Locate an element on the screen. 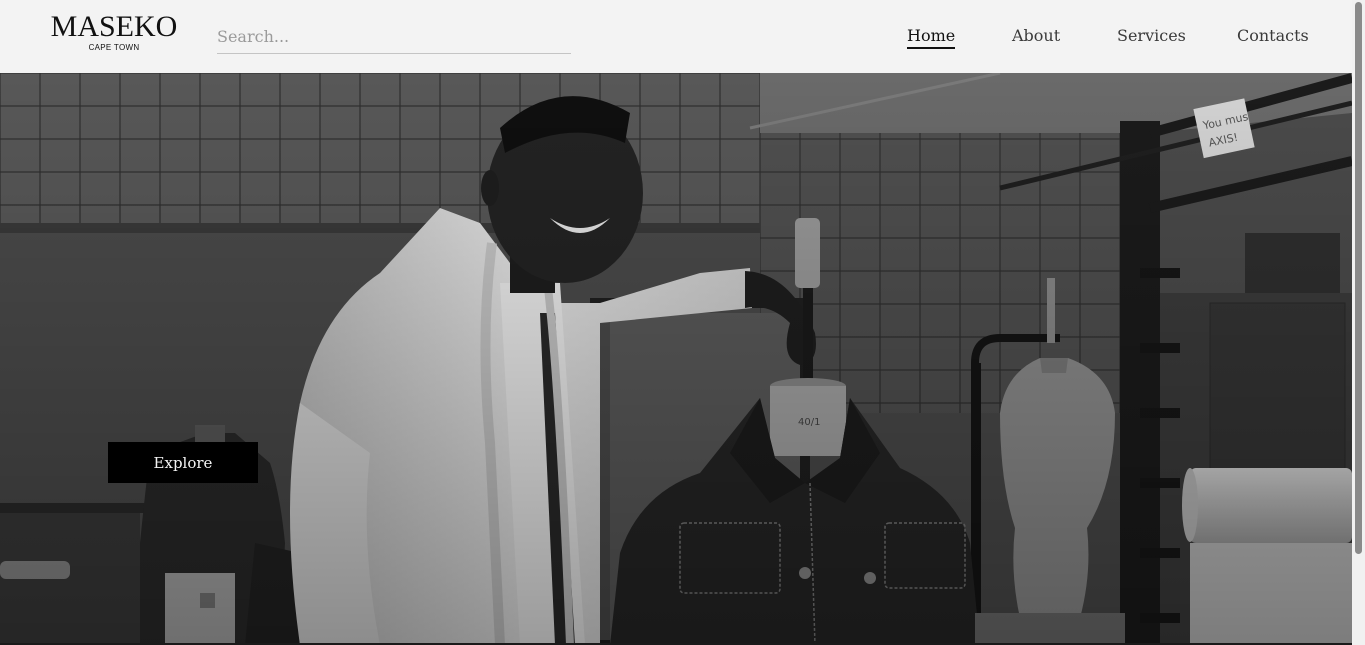  nav-about: About is located at coordinates (1036, 36).